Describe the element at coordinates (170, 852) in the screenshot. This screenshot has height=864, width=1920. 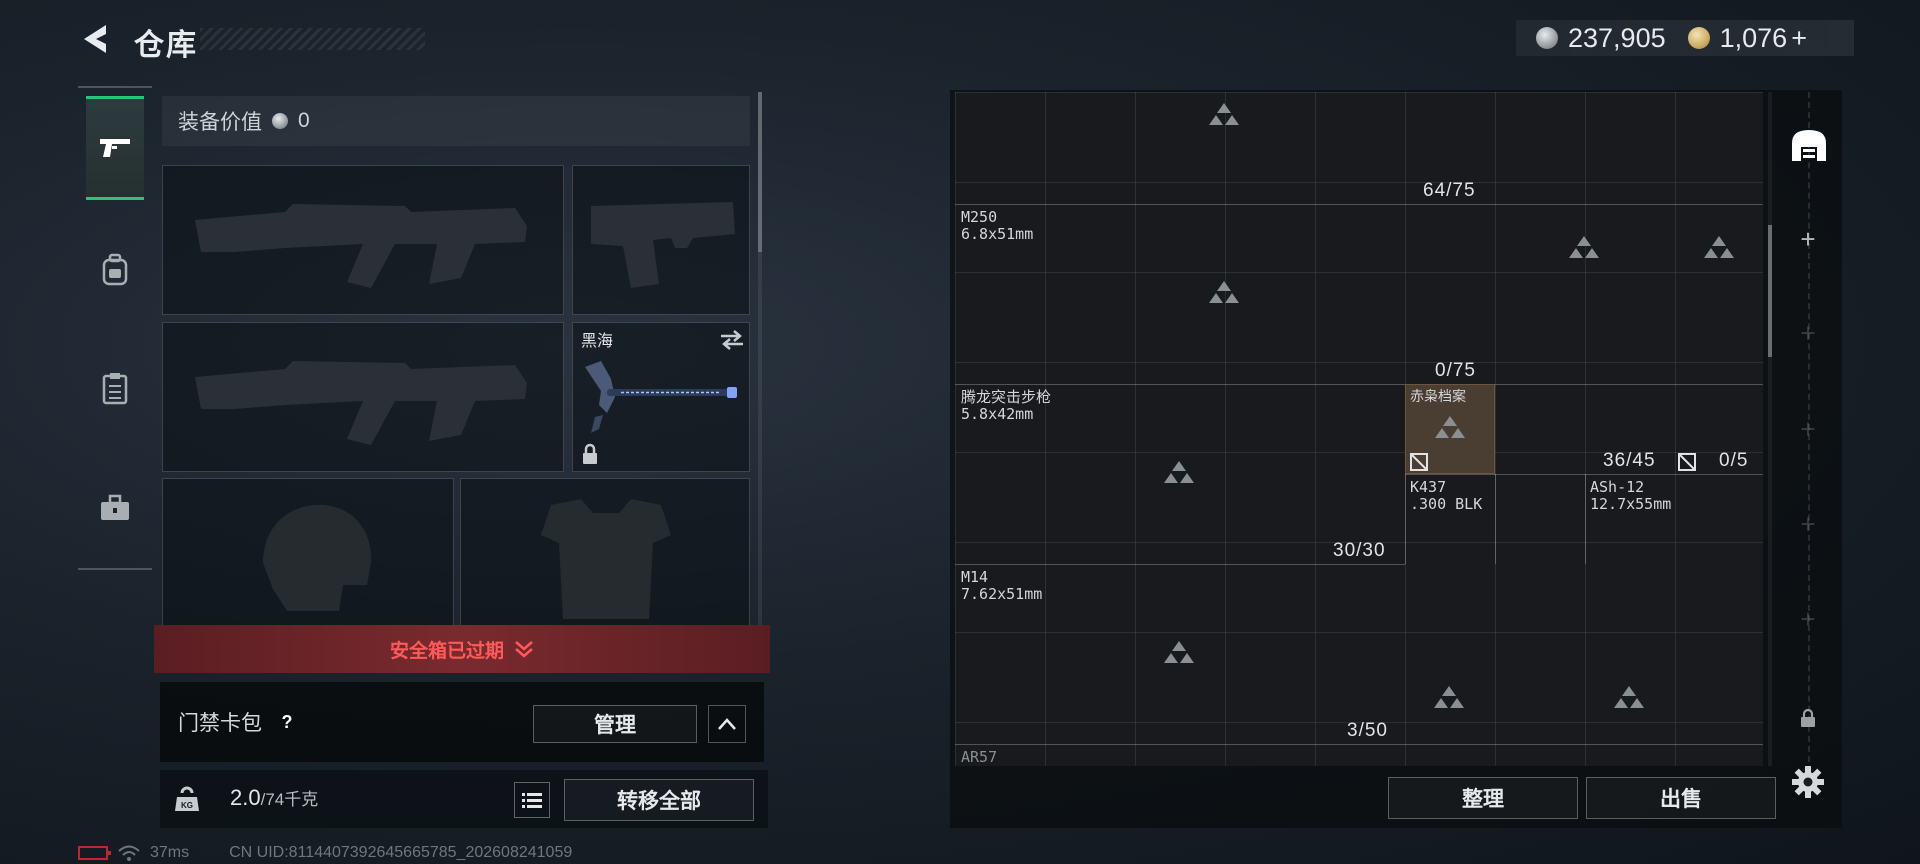
I see `ping-value: 37ms` at that location.